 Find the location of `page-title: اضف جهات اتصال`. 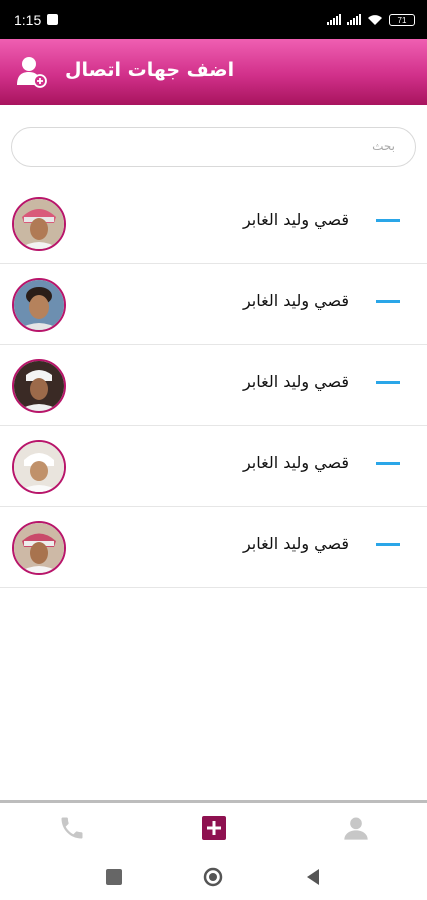

page-title: اضف جهات اتصال is located at coordinates (150, 70).